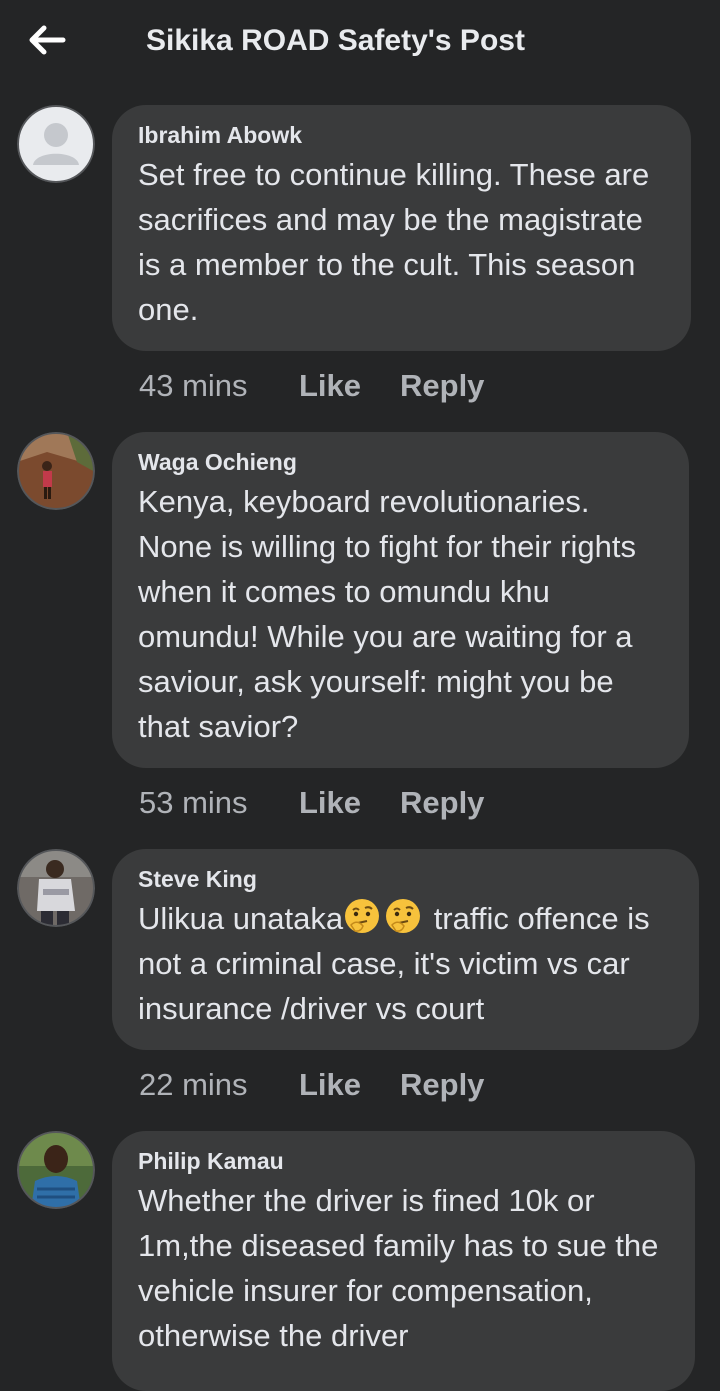 Image resolution: width=720 pixels, height=1391 pixels. Describe the element at coordinates (400, 462) in the screenshot. I see `comment-author: Waga Ochieng` at that location.